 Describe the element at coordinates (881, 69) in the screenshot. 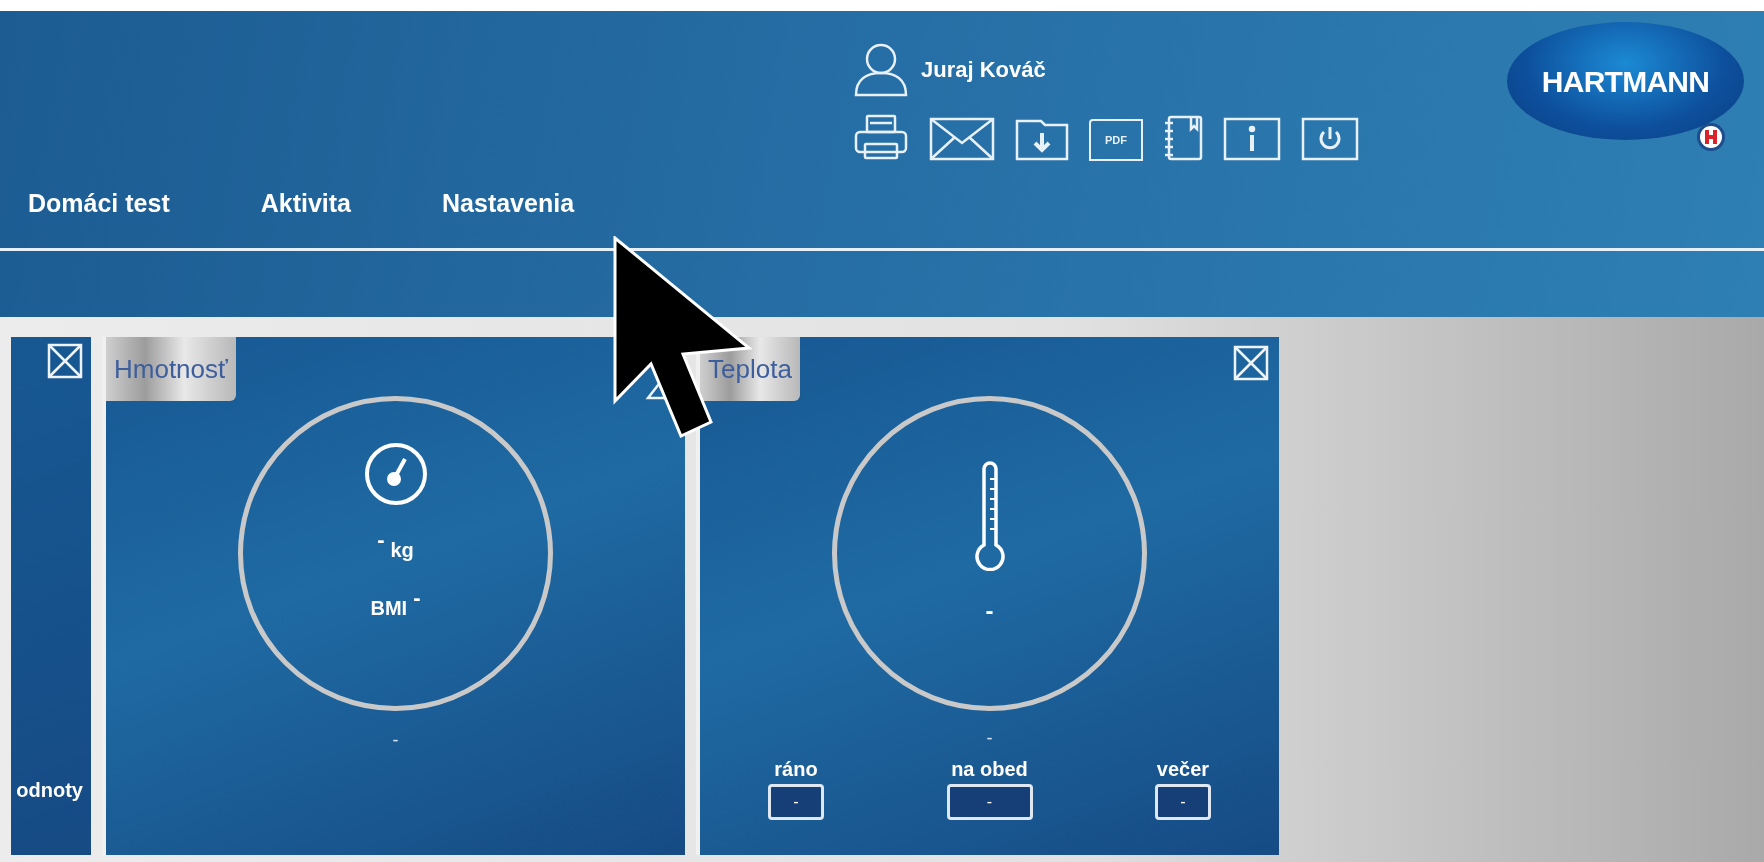

I see `user-icon` at that location.